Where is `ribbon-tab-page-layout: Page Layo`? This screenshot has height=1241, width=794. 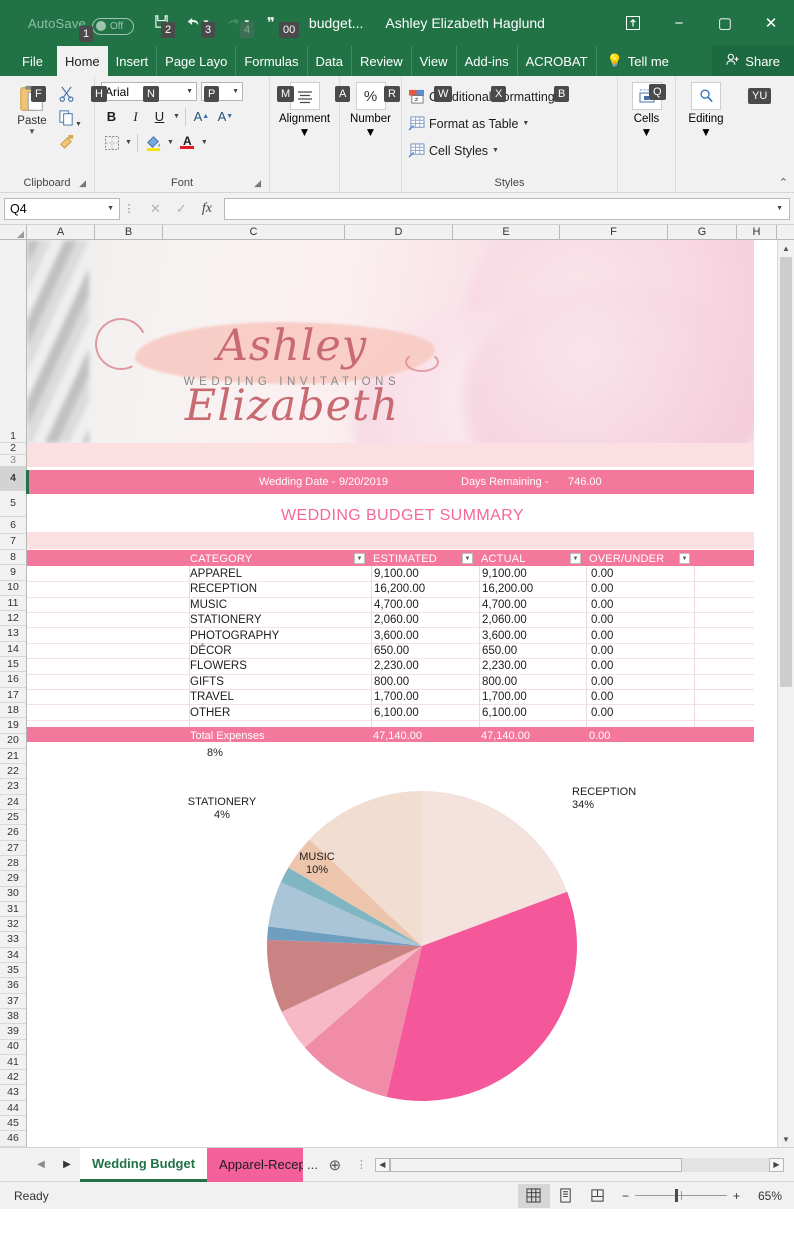 ribbon-tab-page-layout: Page Layo is located at coordinates (197, 61).